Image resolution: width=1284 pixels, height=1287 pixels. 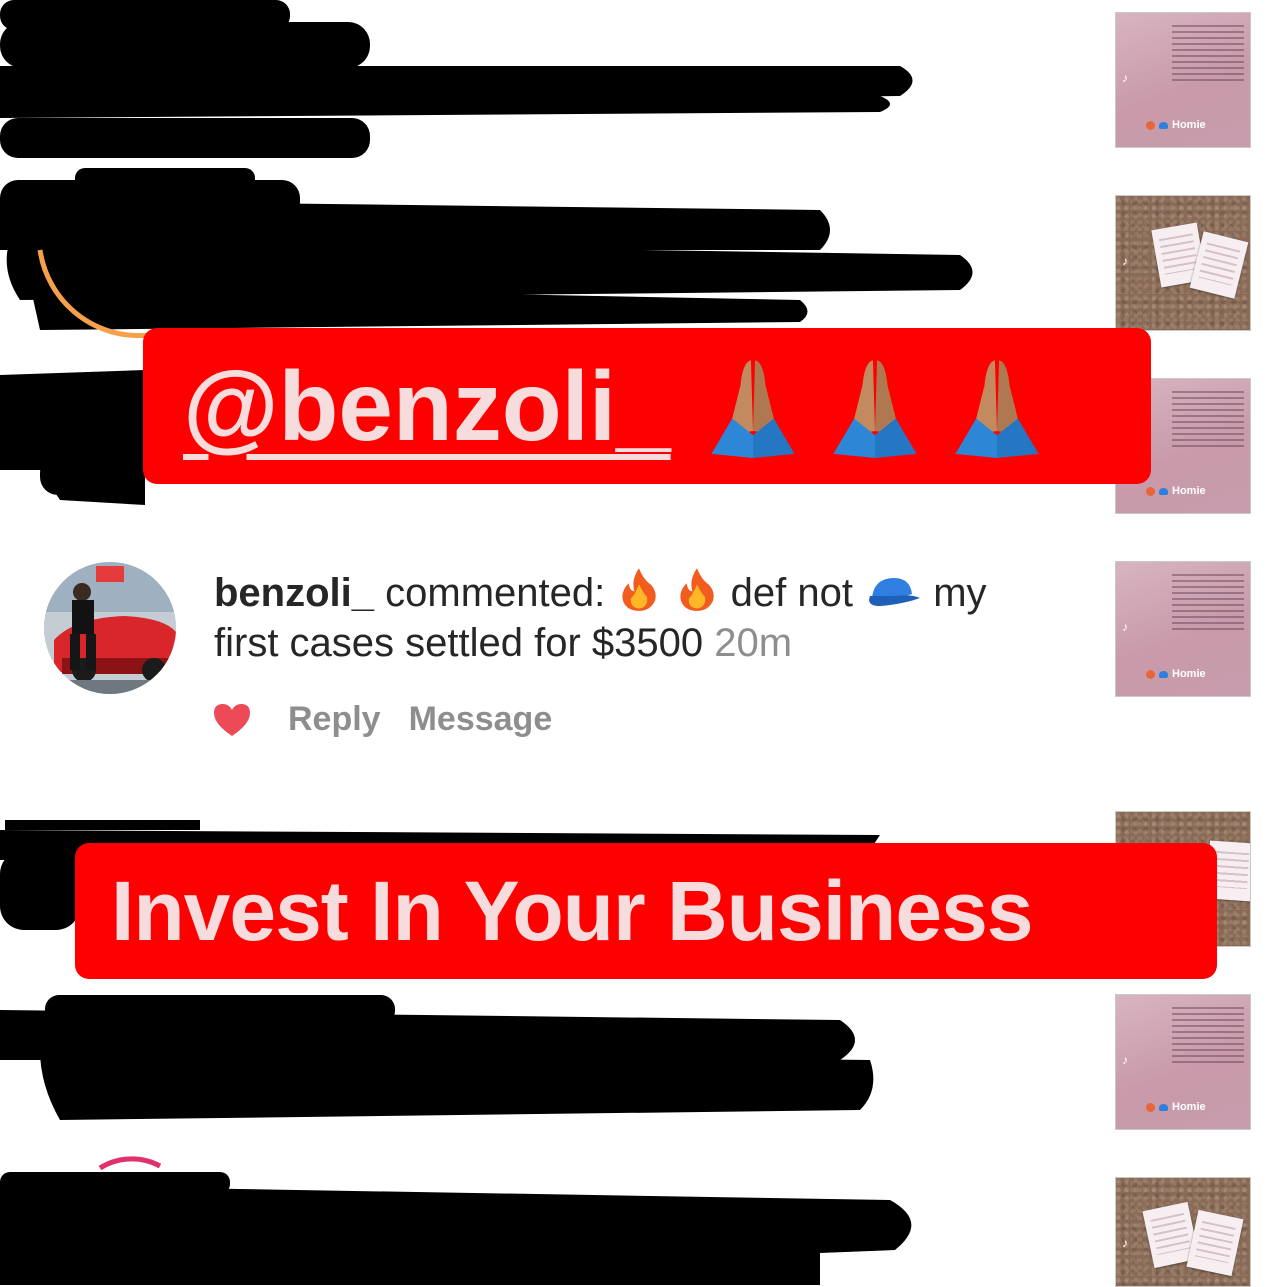 I want to click on comment-text-part3: first cases settled for $3500, so click(x=459, y=643).